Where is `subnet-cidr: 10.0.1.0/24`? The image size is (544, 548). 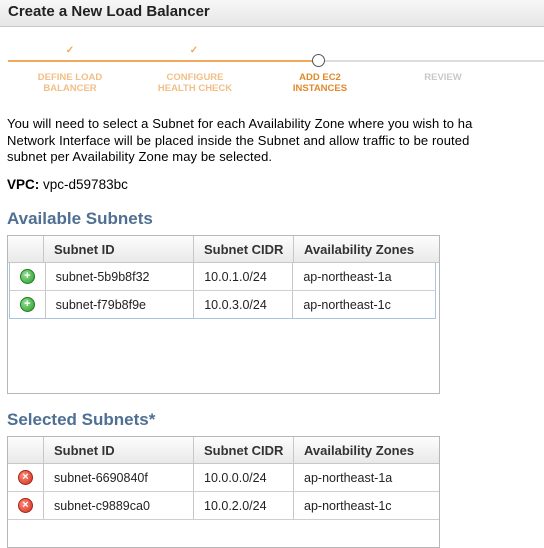
subnet-cidr: 10.0.1.0/24 is located at coordinates (244, 276).